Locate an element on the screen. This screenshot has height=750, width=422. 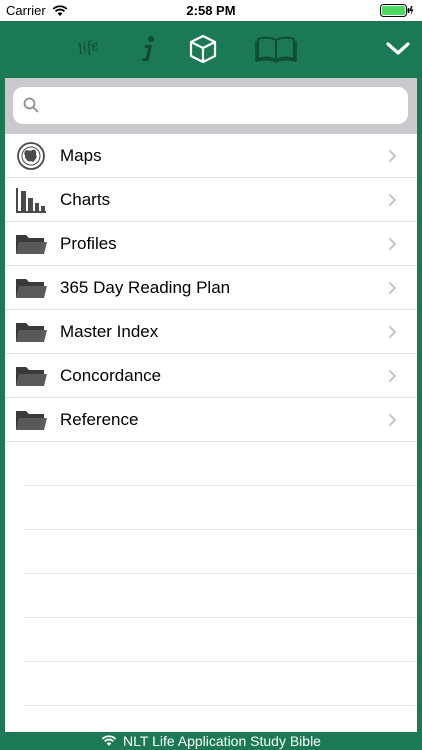
footer-title: NLT Life Application Study Bible is located at coordinates (222, 741).